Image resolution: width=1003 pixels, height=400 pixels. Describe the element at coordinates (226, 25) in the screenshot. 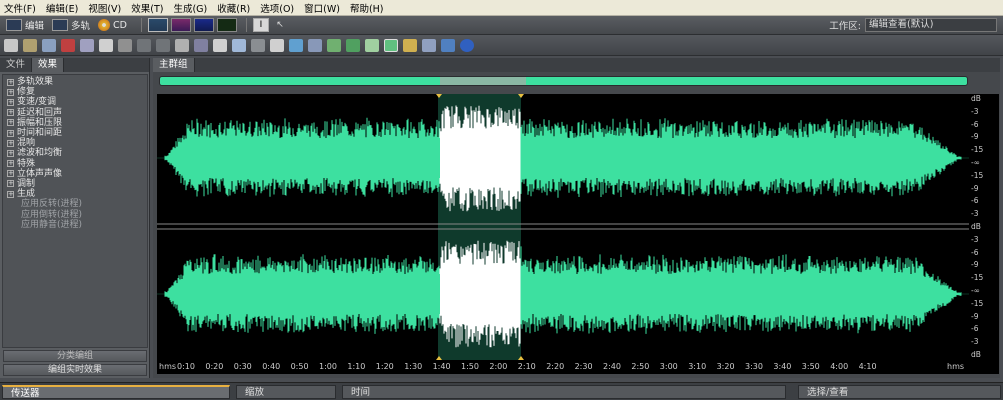

I see `phase-view-button` at that location.